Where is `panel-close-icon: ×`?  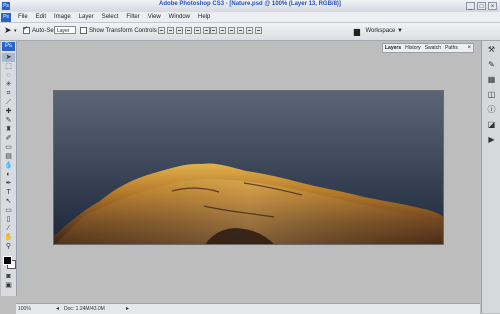
panel-close-icon: × is located at coordinates (469, 48).